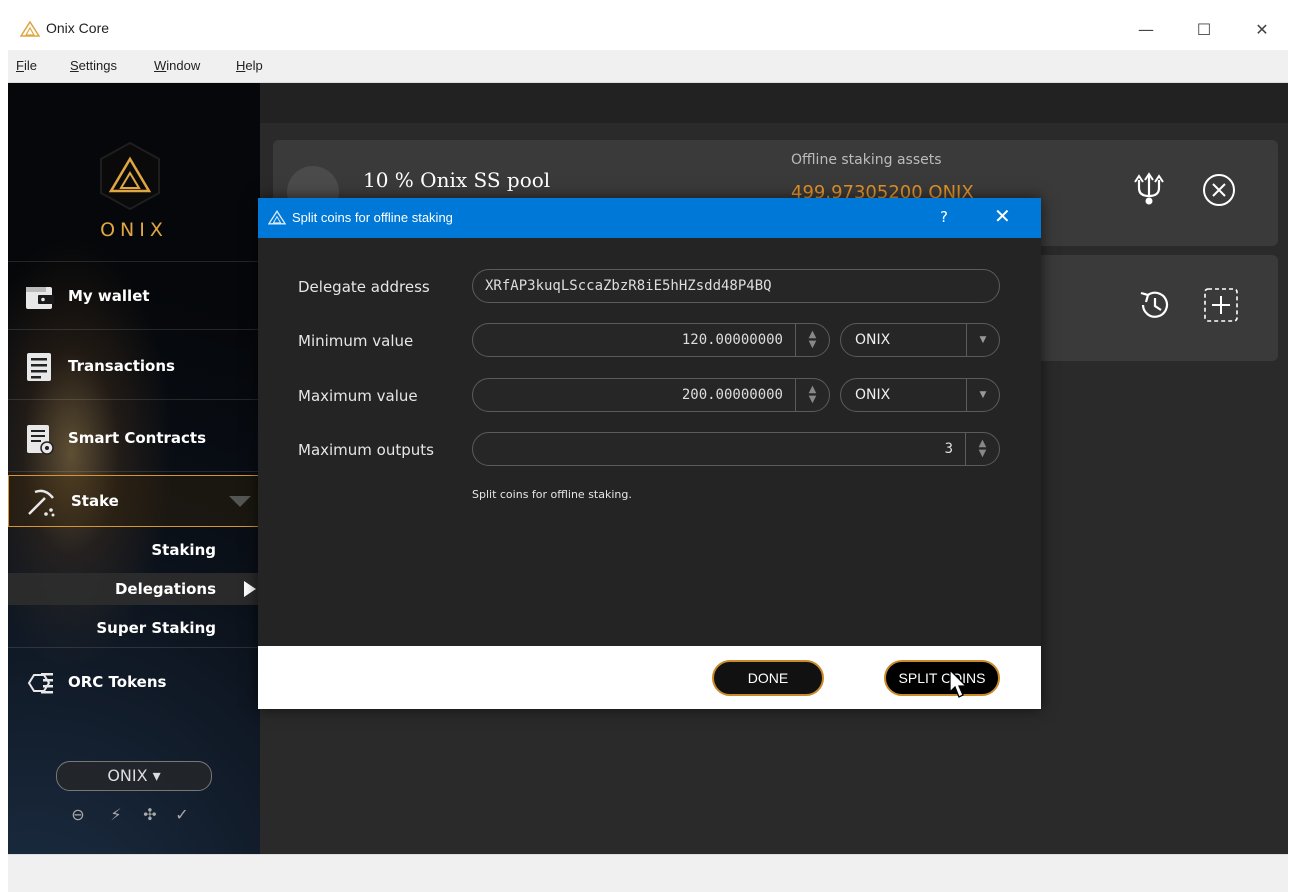  Describe the element at coordinates (93, 65) in the screenshot. I see `menu-settings: Settings` at that location.